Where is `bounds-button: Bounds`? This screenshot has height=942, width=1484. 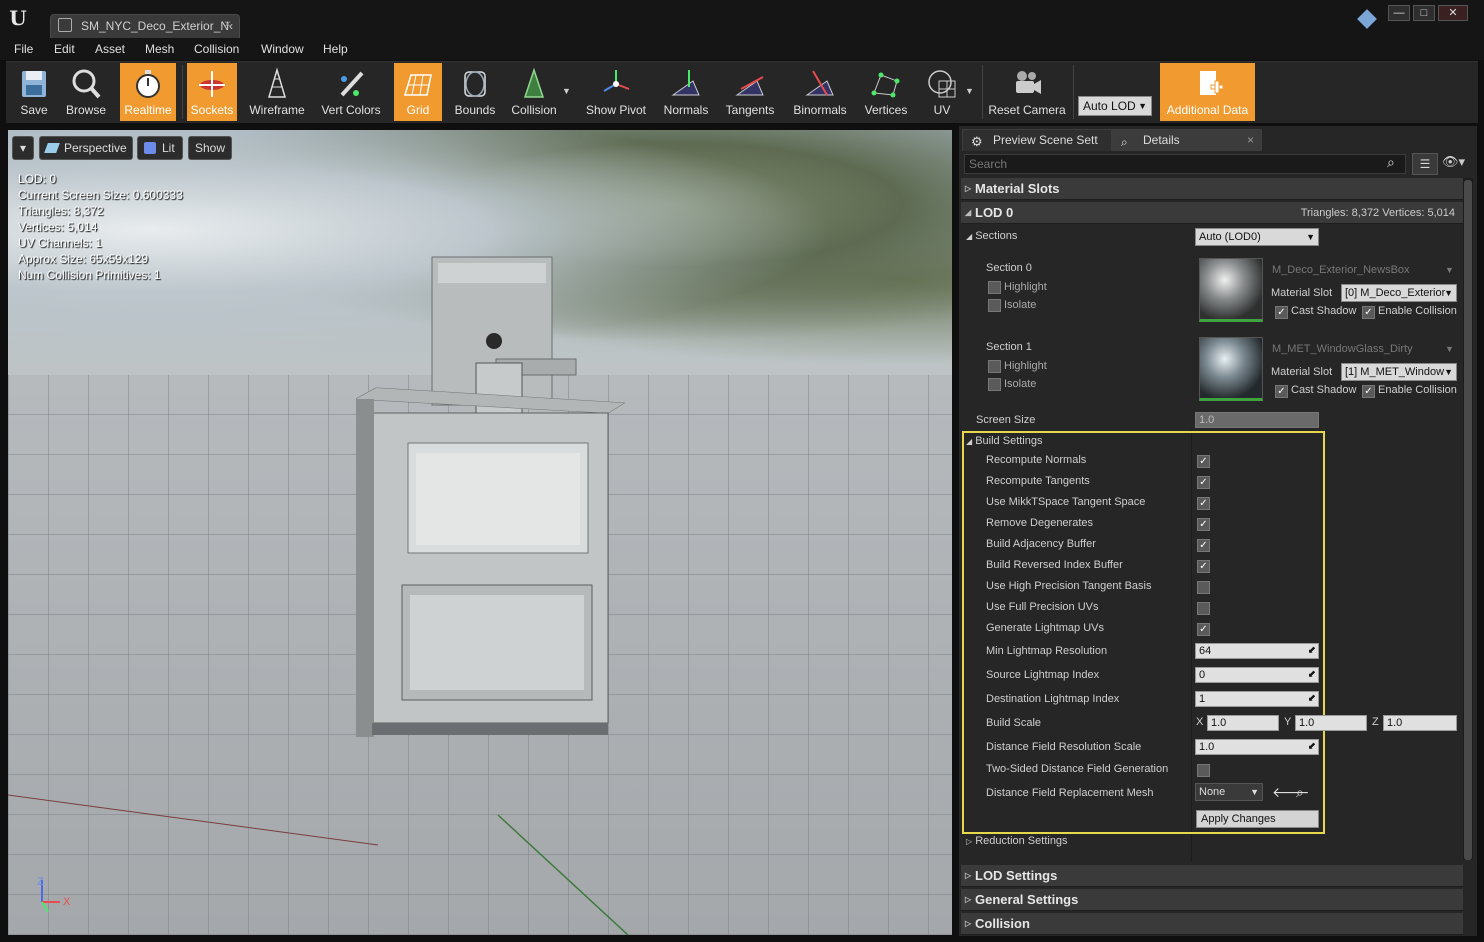
bounds-button: Bounds is located at coordinates (475, 92).